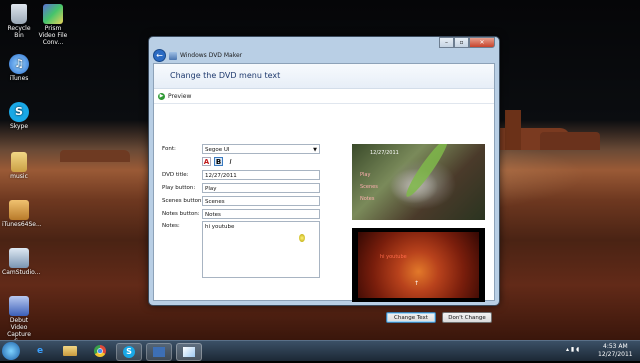 The image size is (640, 363). I want to click on paint-taskbar-icon, so click(189, 352).